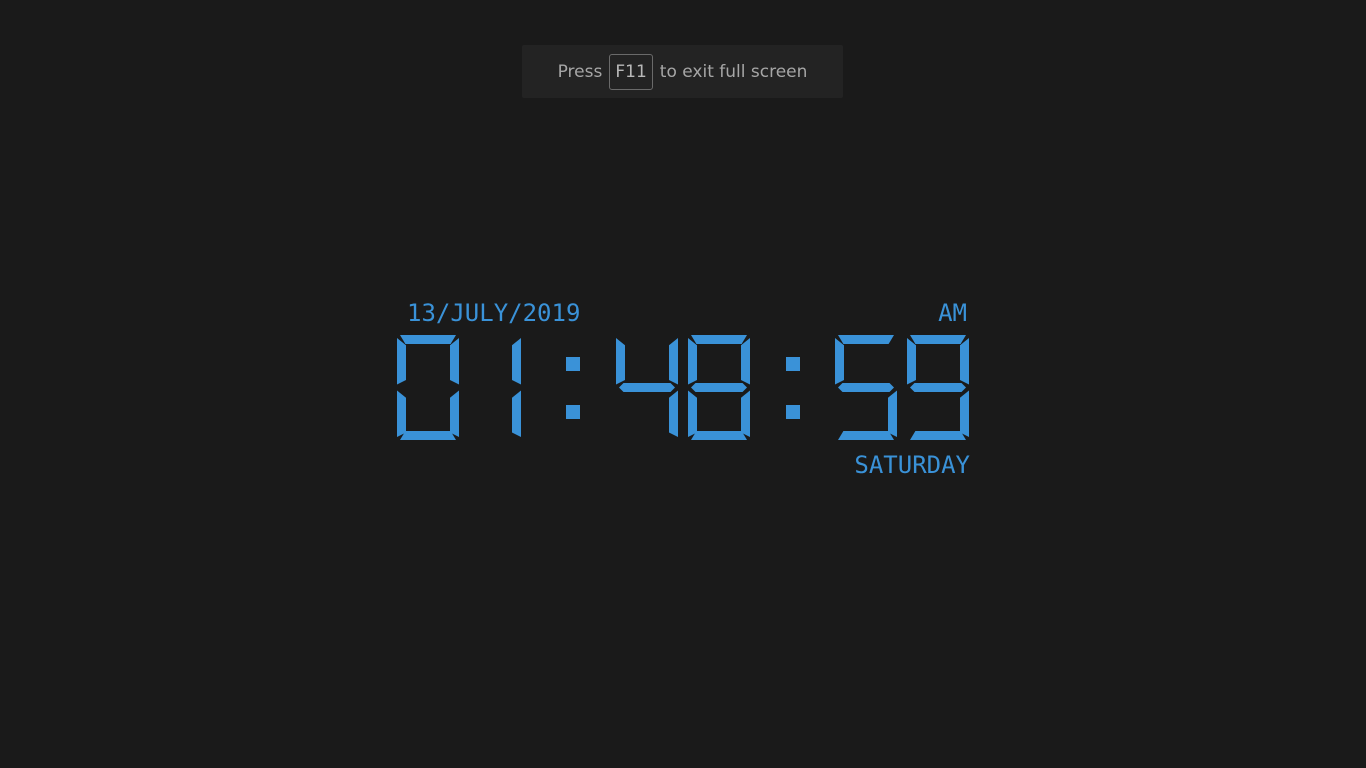  I want to click on clock-weekday: SATURDAY, so click(912, 465).